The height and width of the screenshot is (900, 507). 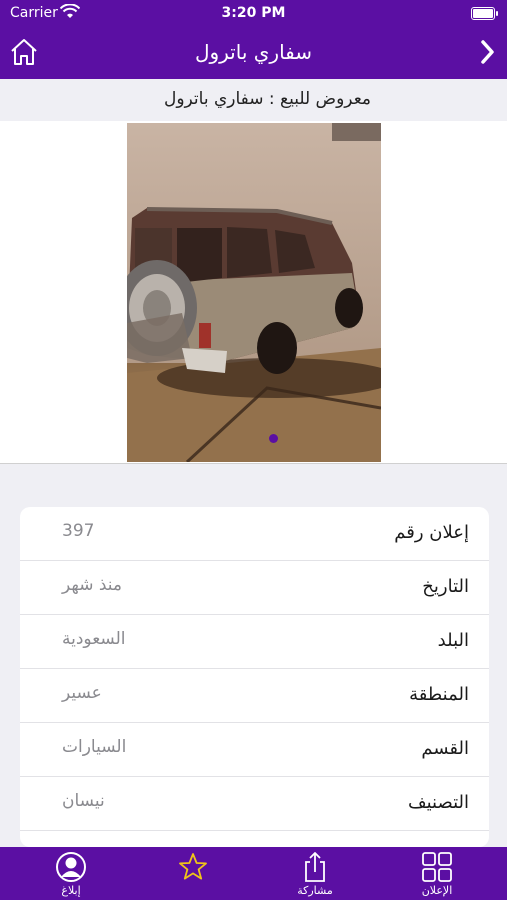 What do you see at coordinates (254, 642) in the screenshot?
I see `detail-row-country: البلد السعودية` at bounding box center [254, 642].